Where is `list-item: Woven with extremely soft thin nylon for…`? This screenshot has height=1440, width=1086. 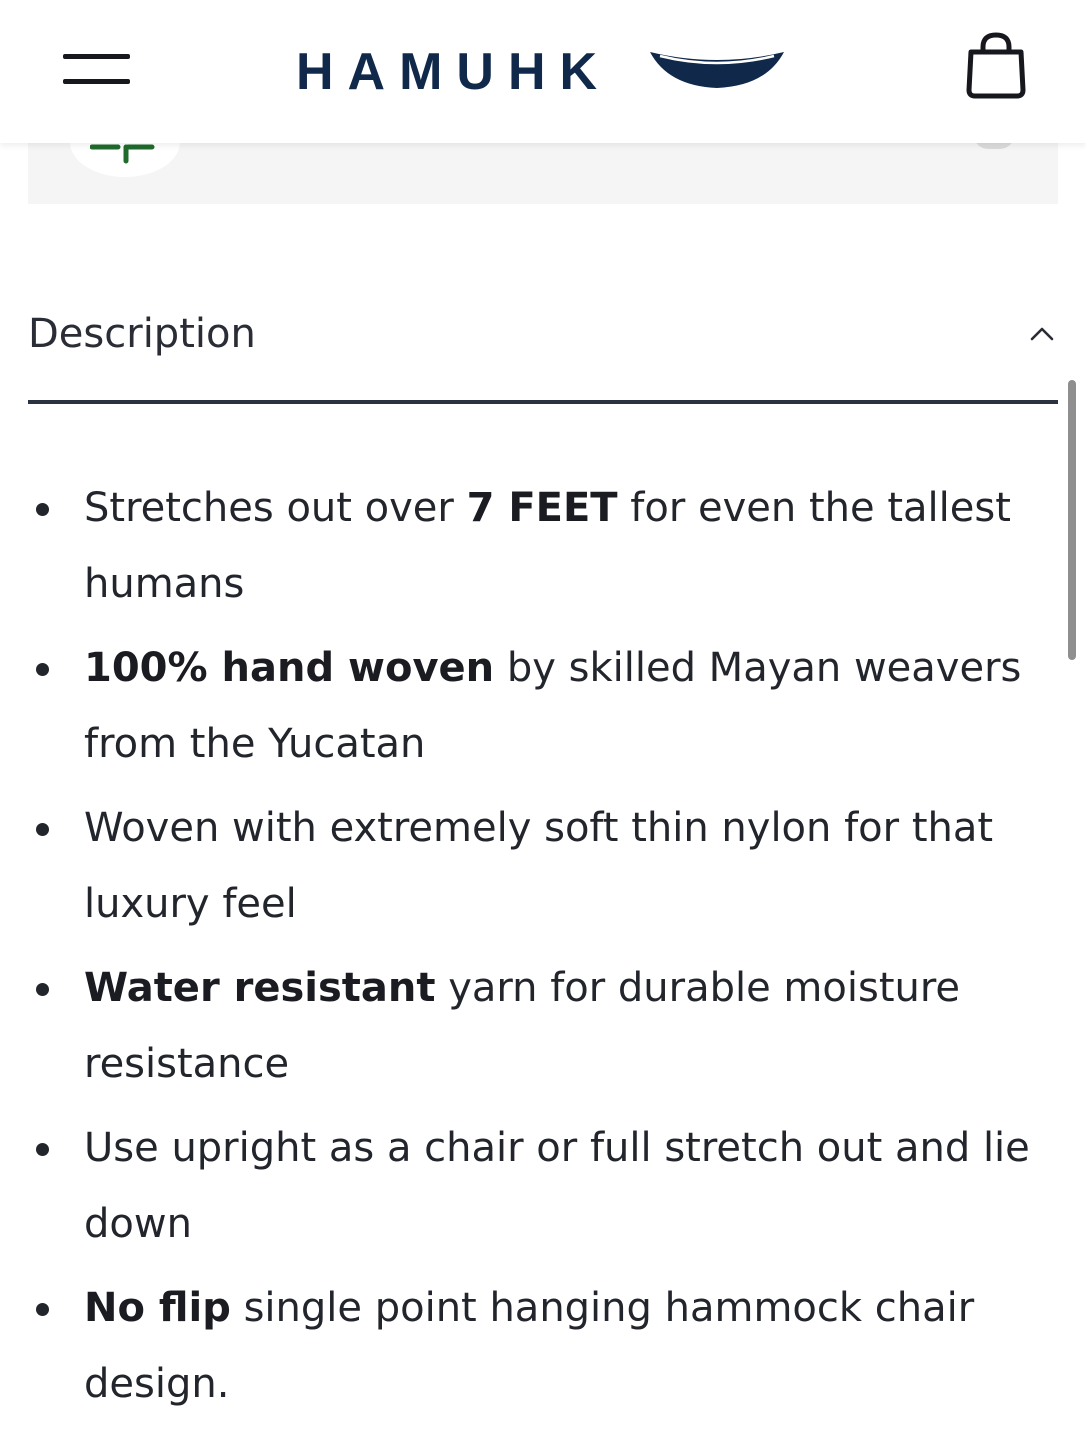 list-item: Woven with extremely soft thin nylon for… is located at coordinates (533, 866).